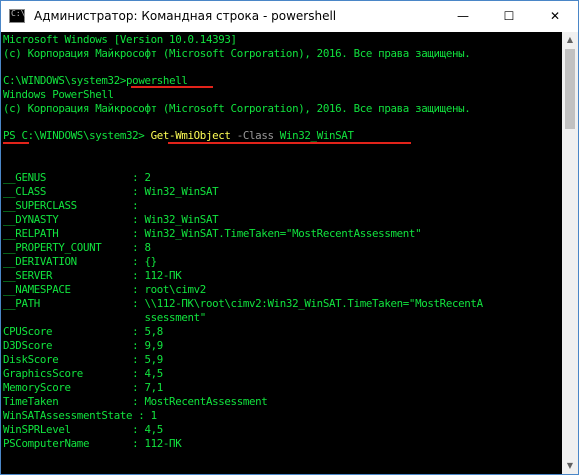 The height and width of the screenshot is (475, 579). Describe the element at coordinates (104, 317) in the screenshot. I see `property-line: ssessment"` at that location.